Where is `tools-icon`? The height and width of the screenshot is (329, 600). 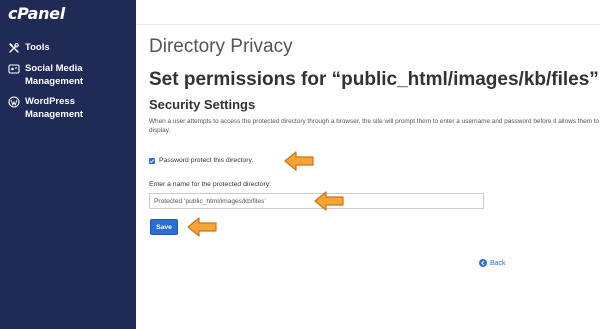 tools-icon is located at coordinates (14, 48).